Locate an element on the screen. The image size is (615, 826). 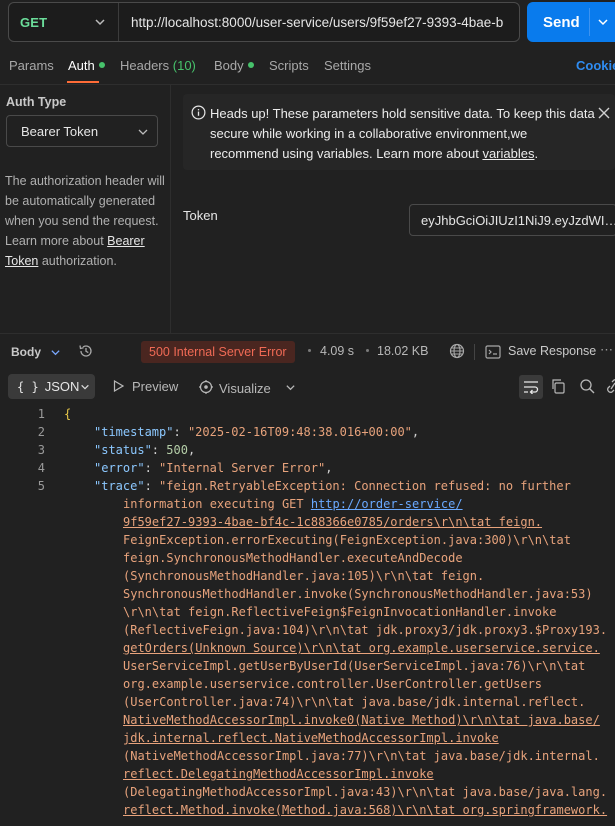
line-number: 1 is located at coordinates (41, 414).